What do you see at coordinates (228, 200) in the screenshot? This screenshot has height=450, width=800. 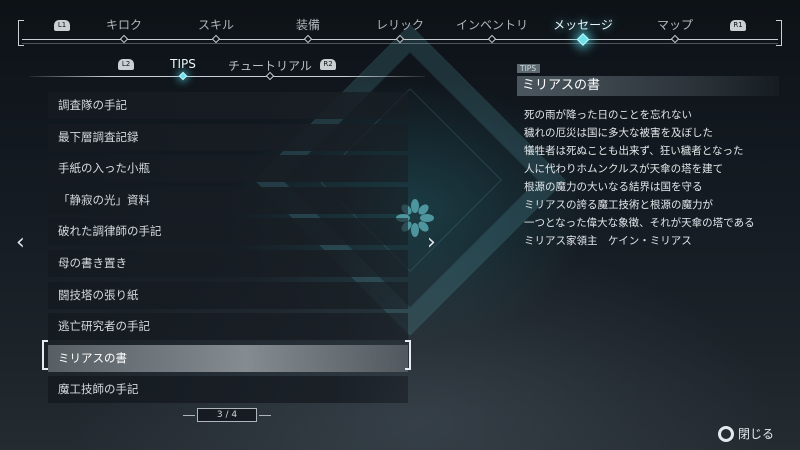 I see `list-item: 「静寂の光」資料` at bounding box center [228, 200].